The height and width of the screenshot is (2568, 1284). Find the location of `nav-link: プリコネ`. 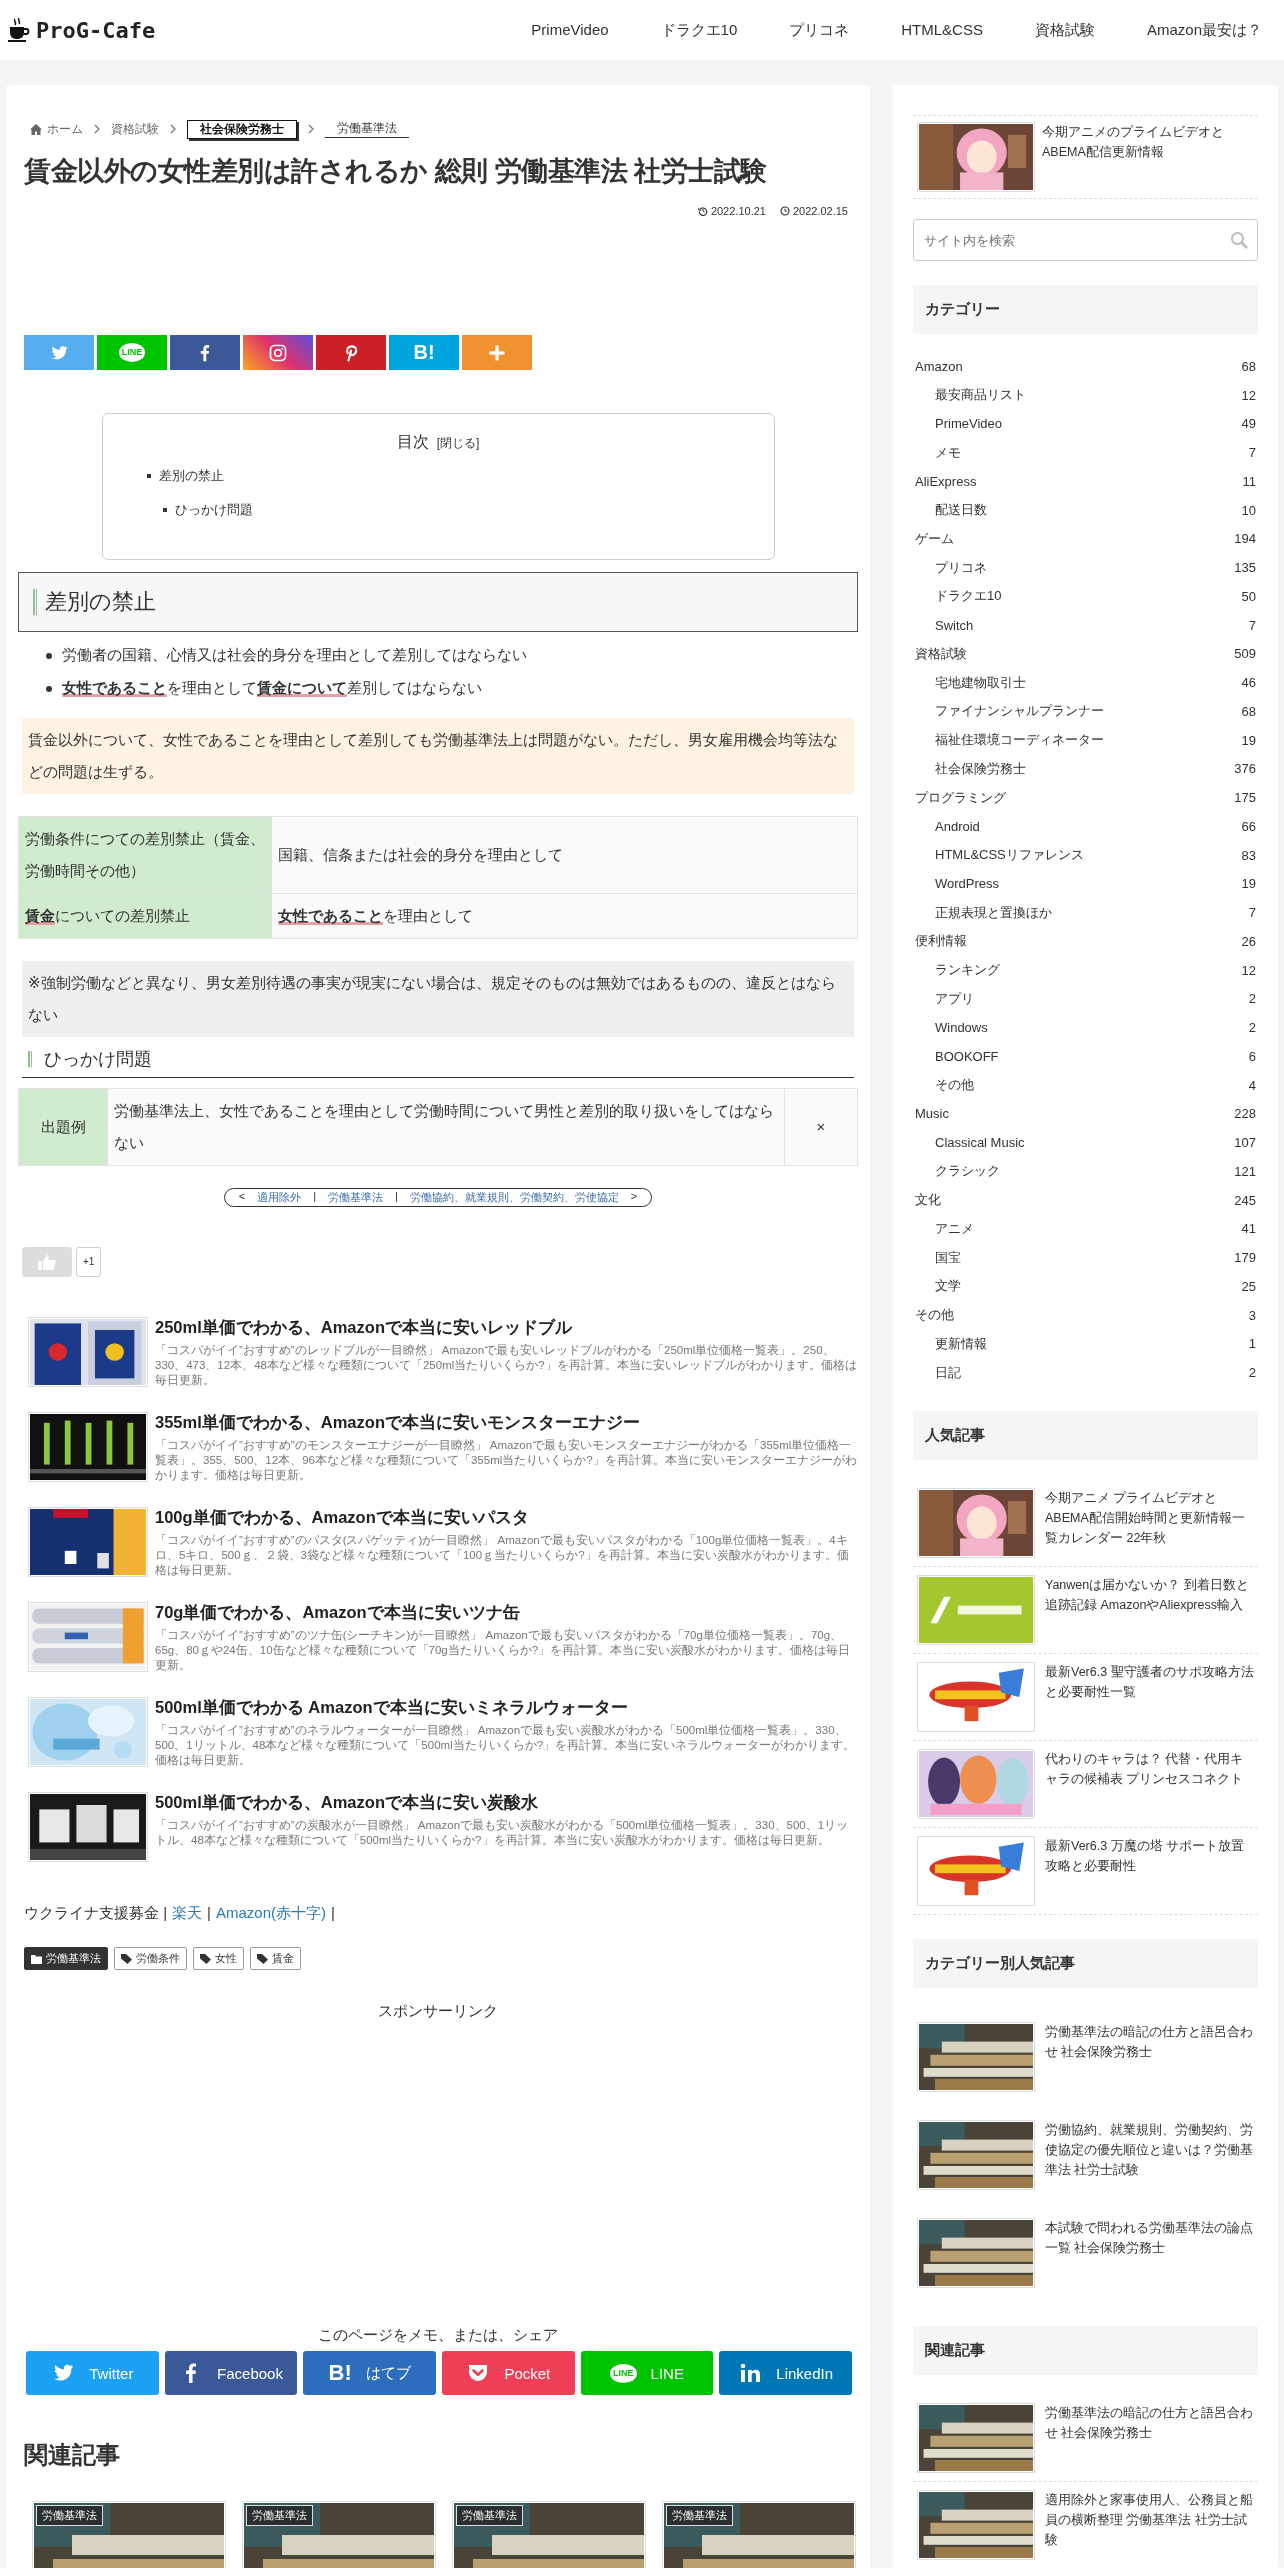

nav-link: プリコネ is located at coordinates (819, 30).